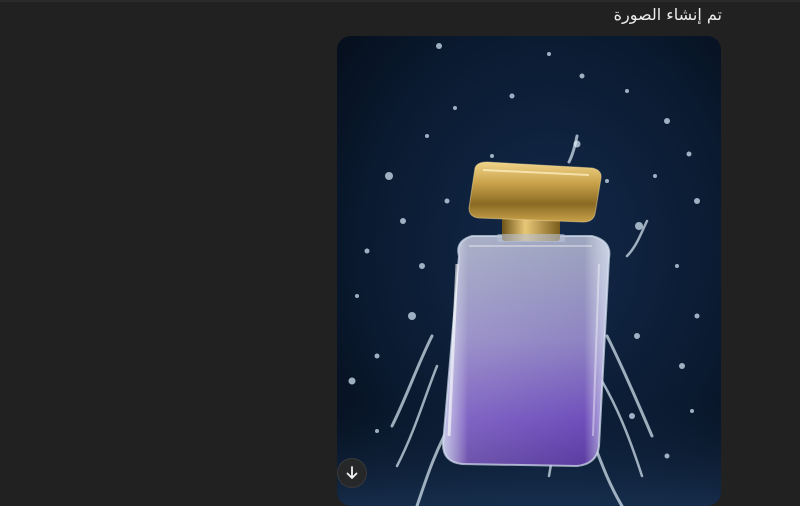  Describe the element at coordinates (667, 14) in the screenshot. I see `image-status-caption: تم إنشاء الصورة` at that location.